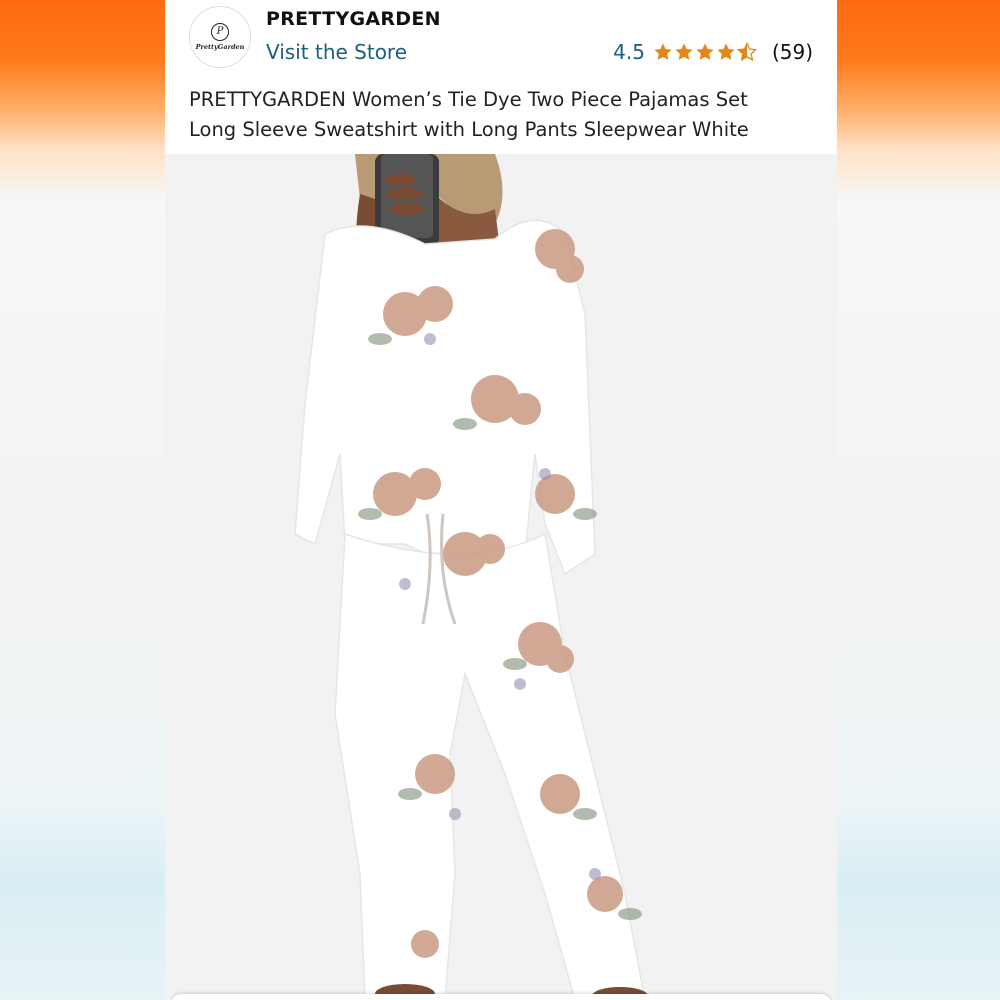 This screenshot has width=1000, height=1000. What do you see at coordinates (501, 997) in the screenshot?
I see `bottom-sheet-handle` at bounding box center [501, 997].